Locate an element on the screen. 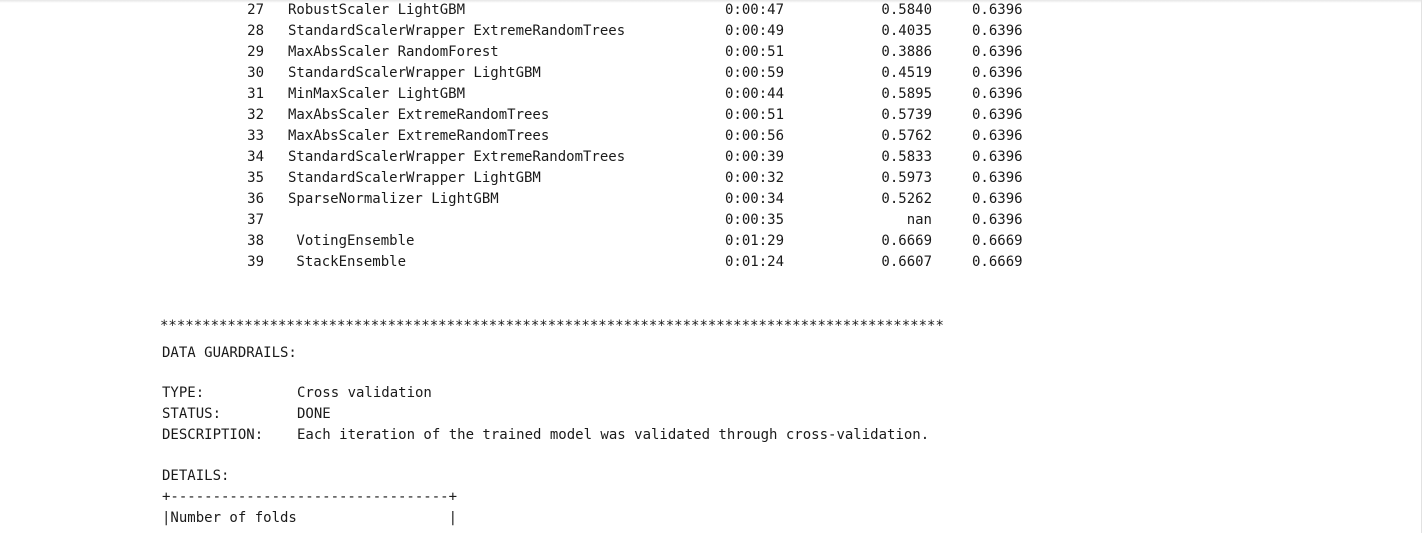 The height and width of the screenshot is (533, 1422). iteration-number: 27 is located at coordinates (255, 10).